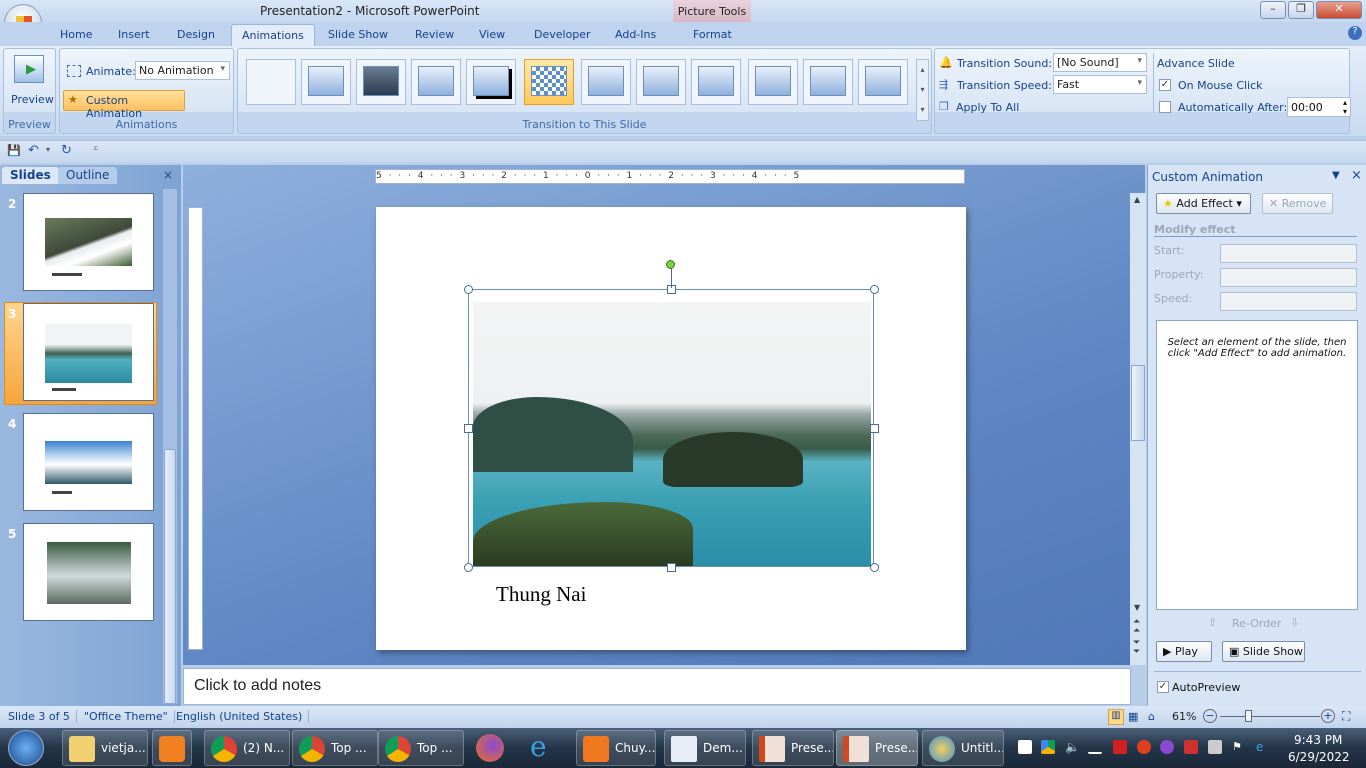  Describe the element at coordinates (95, 149) in the screenshot. I see `customize-qat-icon: ⩡` at that location.